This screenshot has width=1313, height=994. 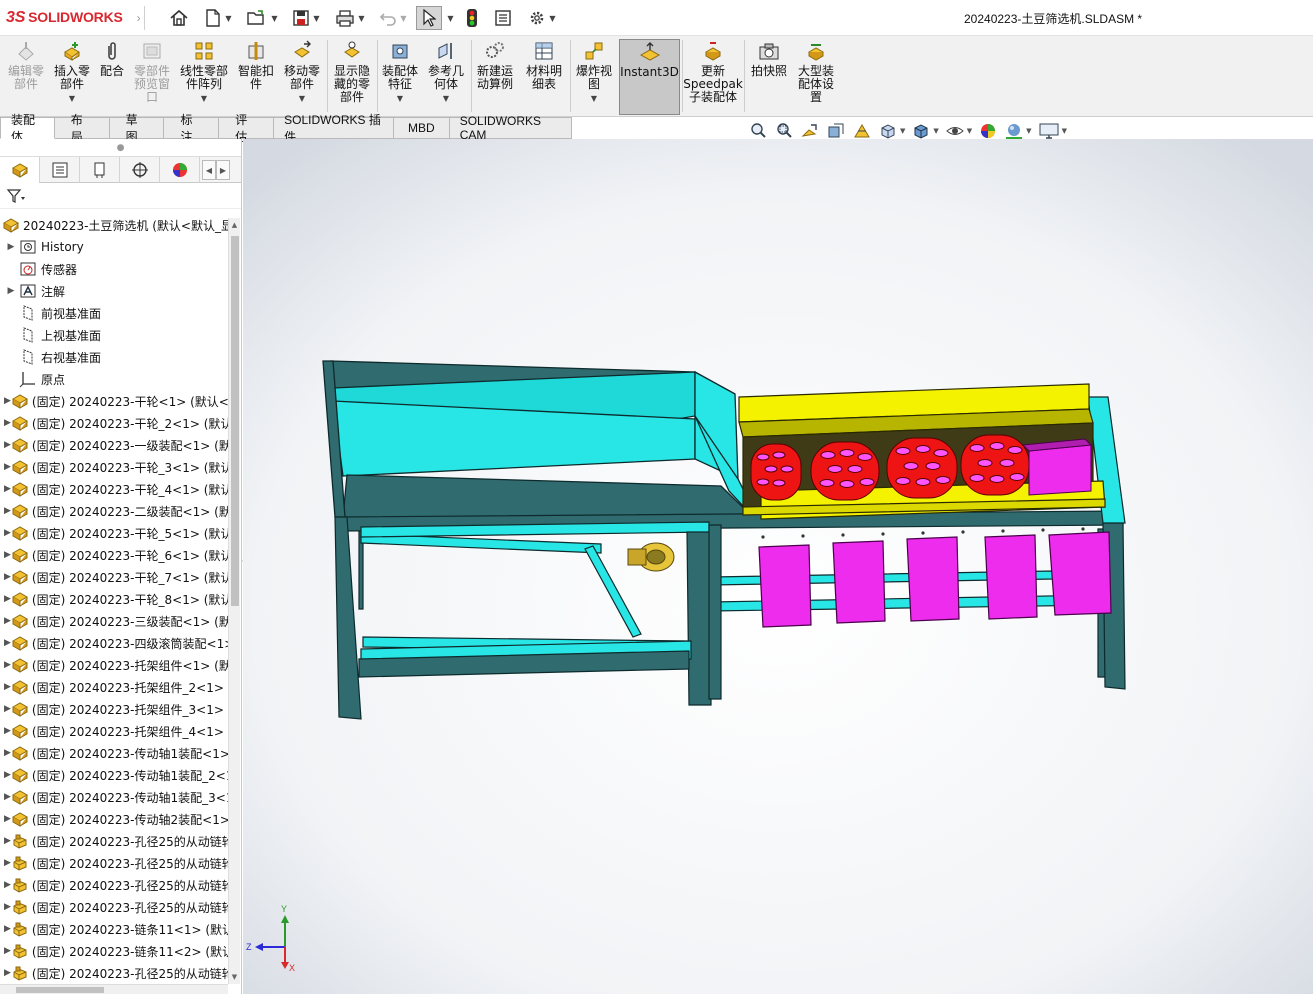 I want to click on assembly-feature-button: 装配体 特征 ▼, so click(x=400, y=77).